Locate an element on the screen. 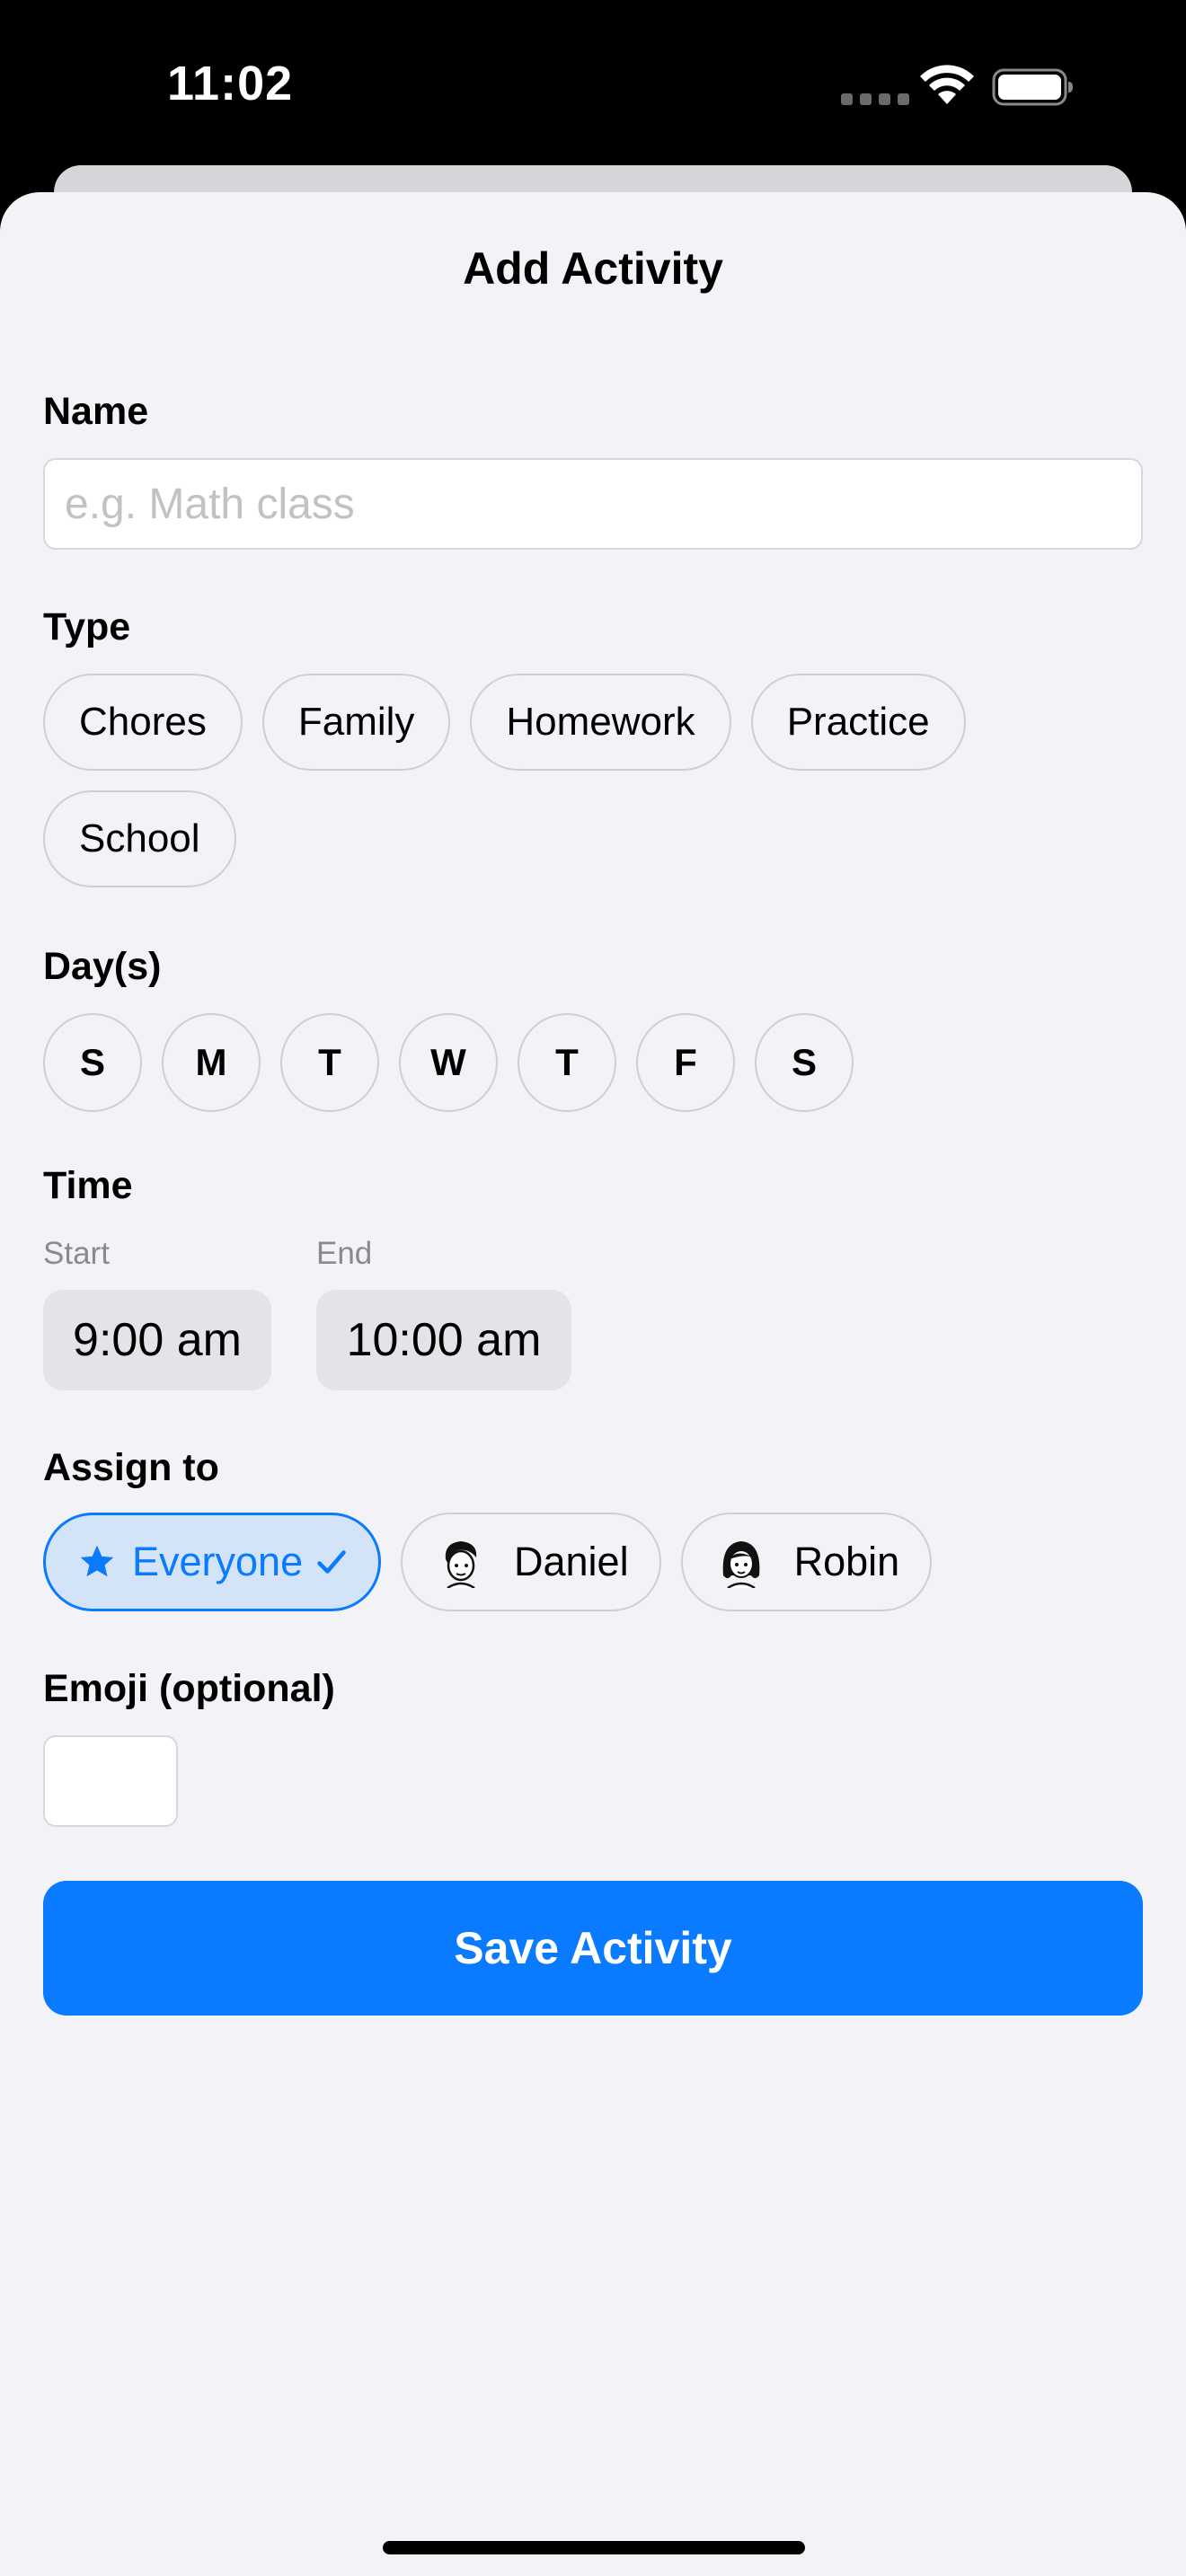  assign-label-everyone: Everyone is located at coordinates (218, 1561).